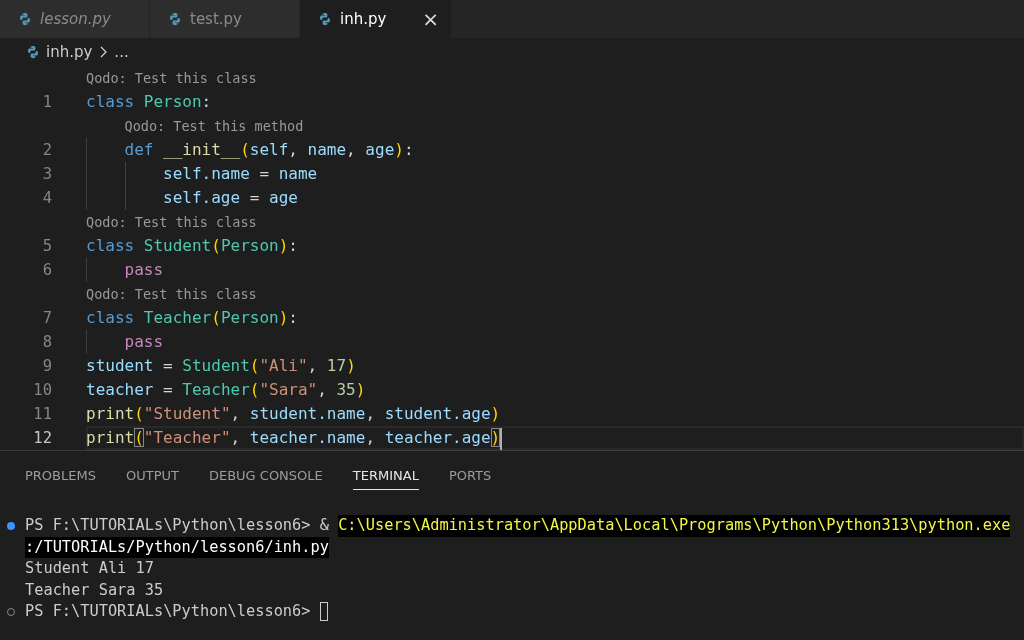 The height and width of the screenshot is (640, 1024). I want to click on text-cursor, so click(501, 438).